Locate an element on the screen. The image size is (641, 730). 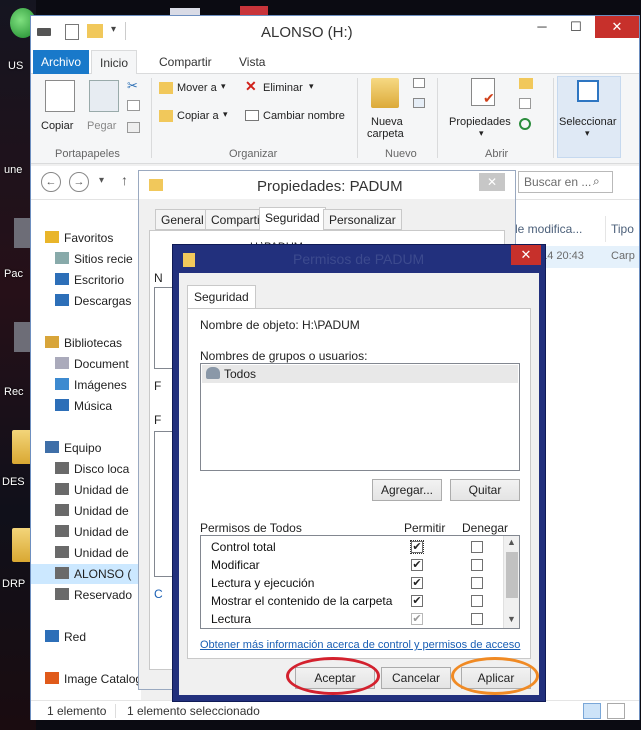
delete-dropdown-icon: ▾ is located at coordinates (311, 86).